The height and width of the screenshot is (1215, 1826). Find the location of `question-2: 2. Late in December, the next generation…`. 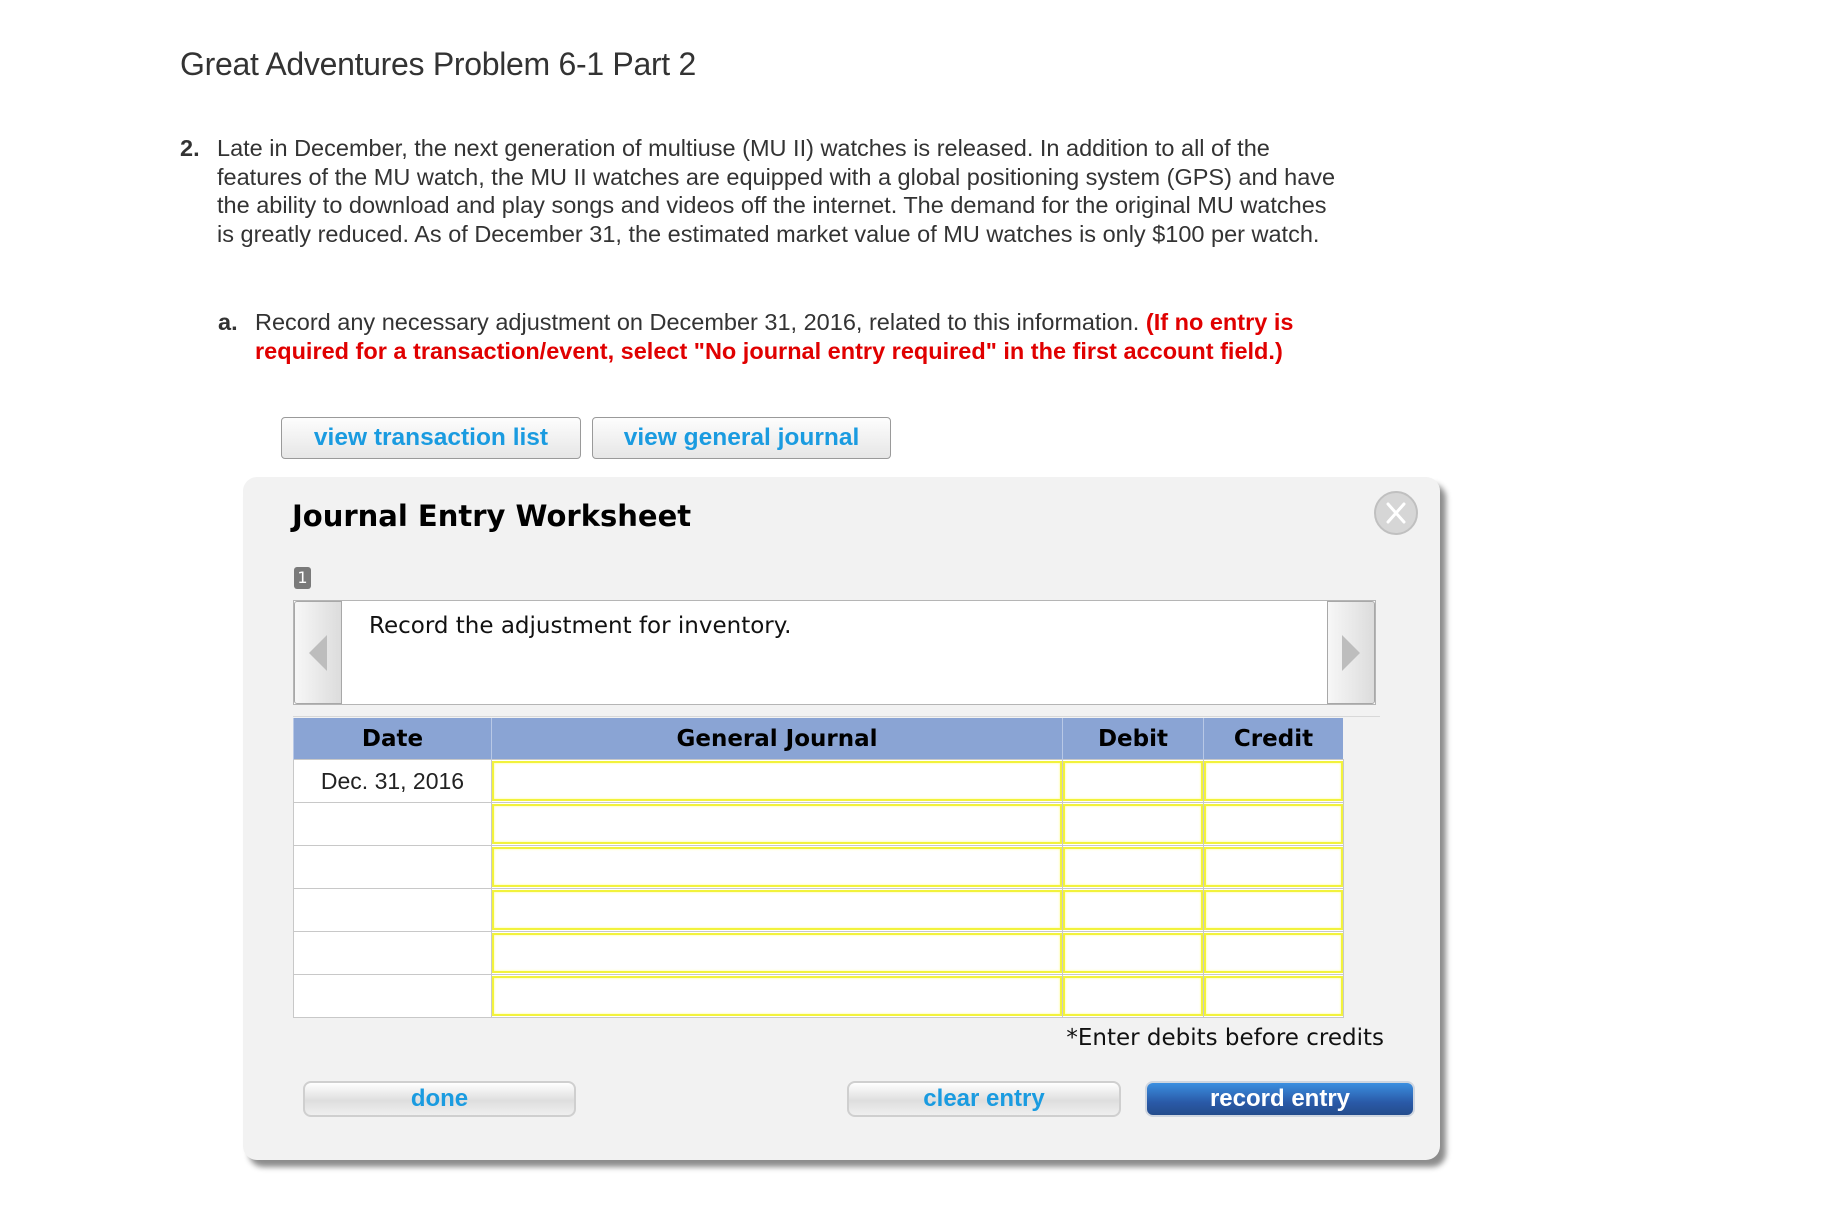

question-2: 2. Late in December, the next generation… is located at coordinates (765, 191).